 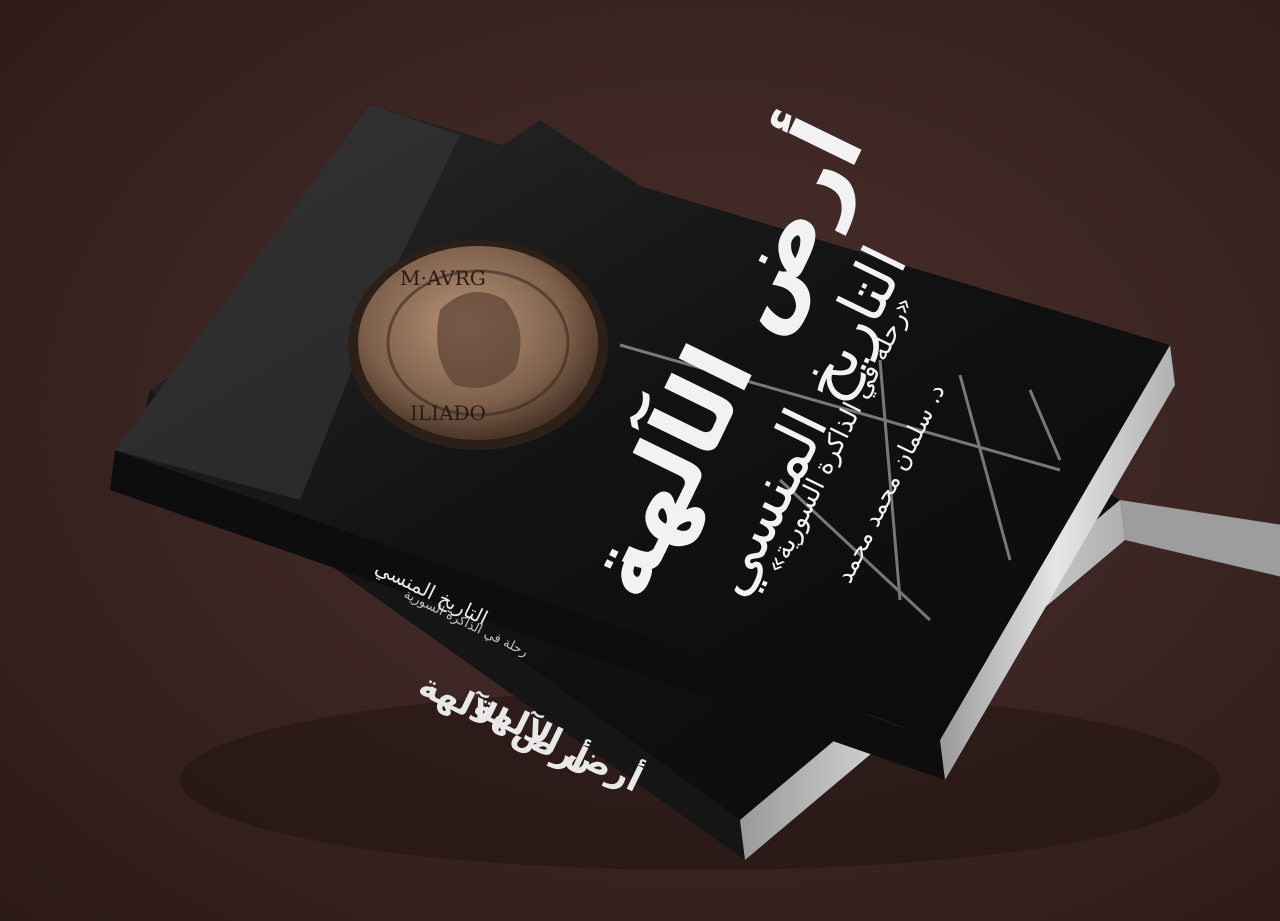 I want to click on coin-legend-bottom: ILIADO, so click(x=448, y=413).